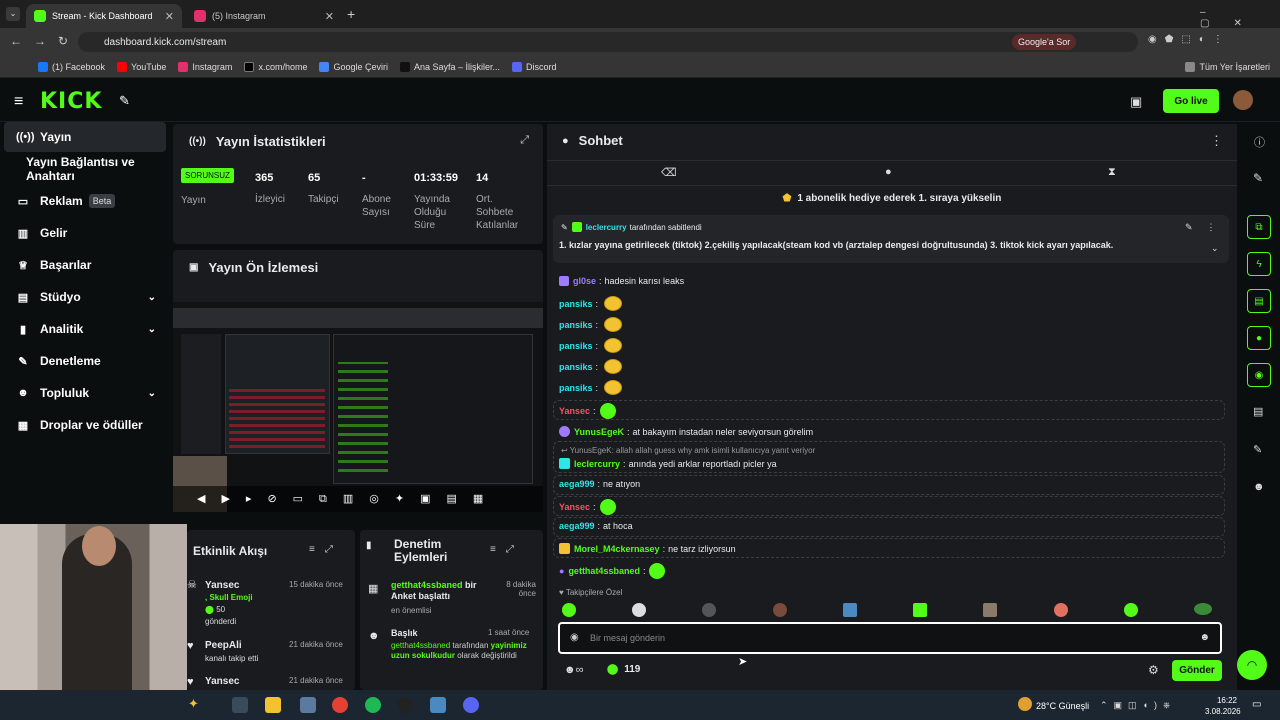 This screenshot has width=1280, height=720. What do you see at coordinates (71, 66) in the screenshot?
I see `bookmark-facebook: (1) Facebook` at bounding box center [71, 66].